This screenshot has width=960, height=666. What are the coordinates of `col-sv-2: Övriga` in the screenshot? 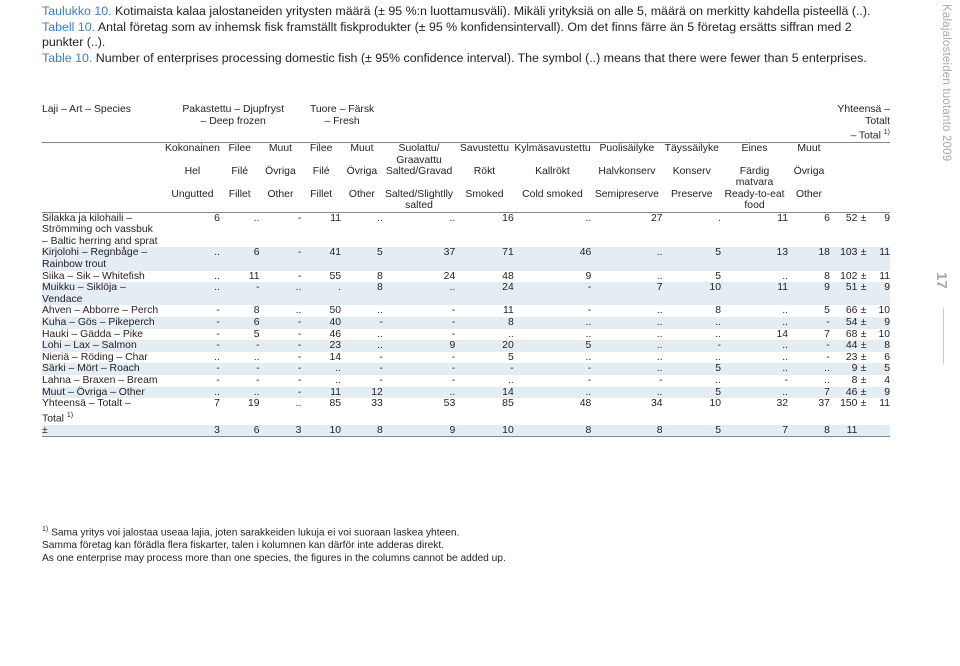 It's located at (280, 172).